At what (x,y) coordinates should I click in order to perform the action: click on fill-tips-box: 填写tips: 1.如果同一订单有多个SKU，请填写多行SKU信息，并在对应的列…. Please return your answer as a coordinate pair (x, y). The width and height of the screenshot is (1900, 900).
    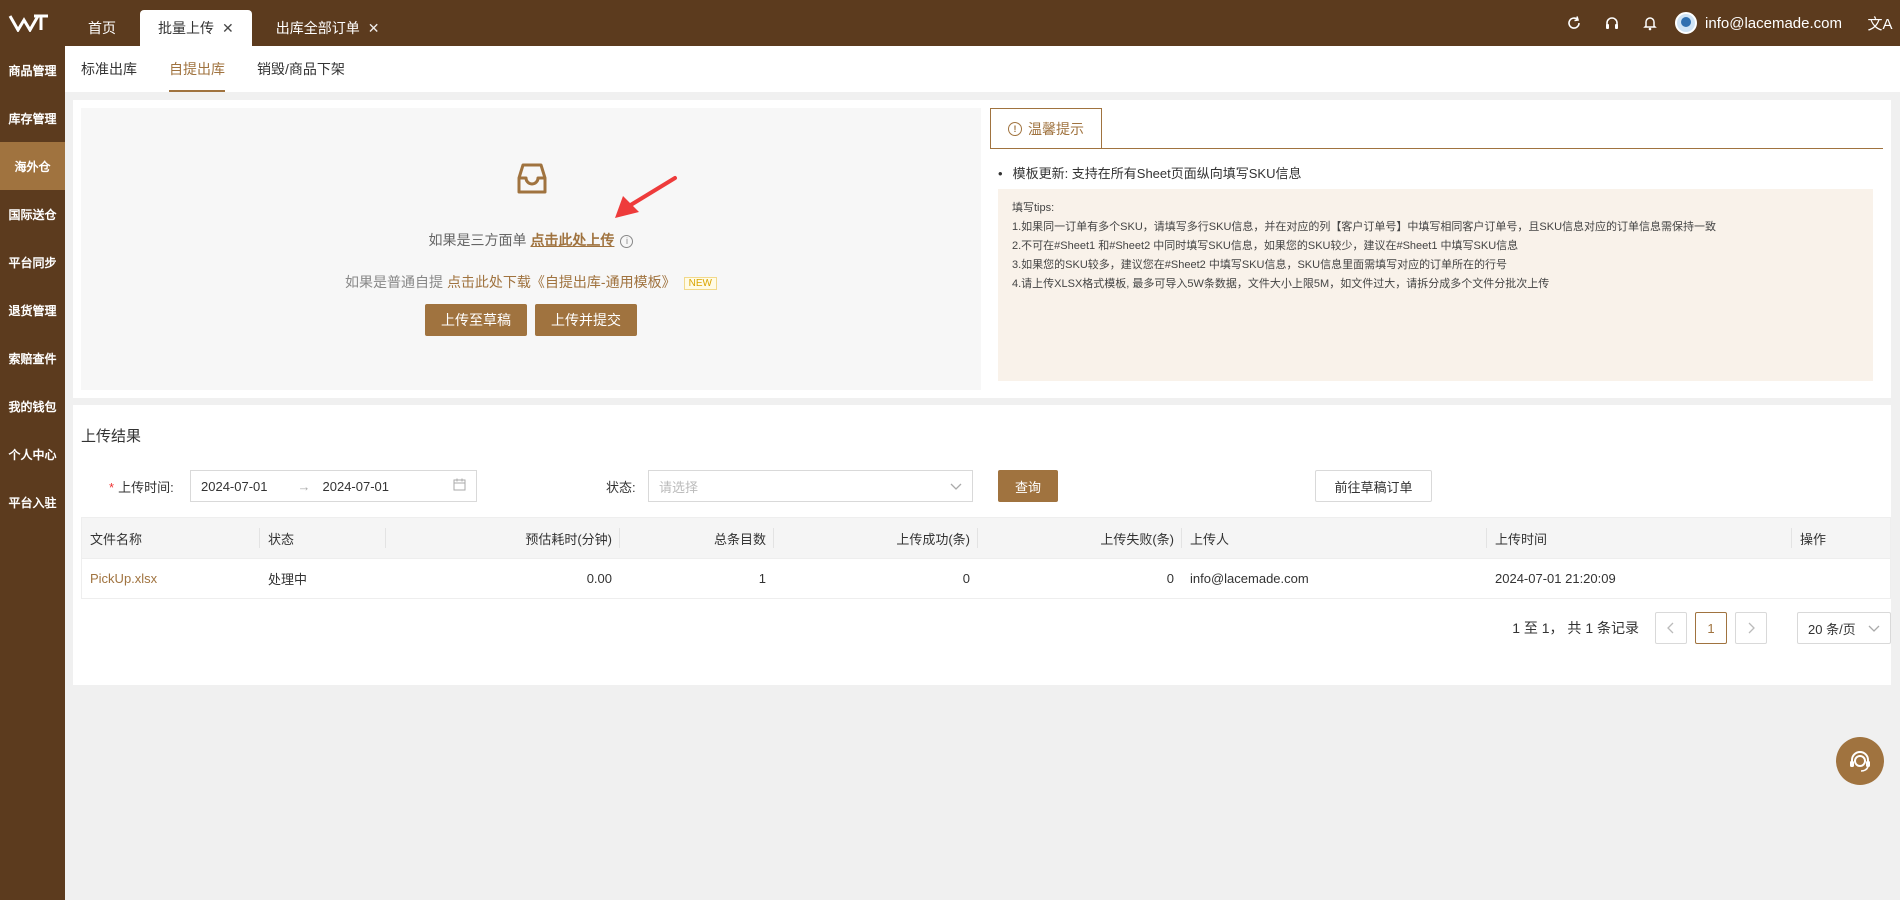
    Looking at the image, I should click on (1435, 285).